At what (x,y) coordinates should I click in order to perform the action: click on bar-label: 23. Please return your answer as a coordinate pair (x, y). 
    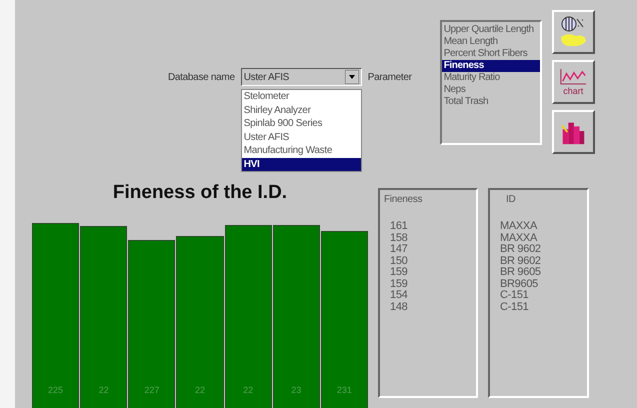
    Looking at the image, I should click on (296, 390).